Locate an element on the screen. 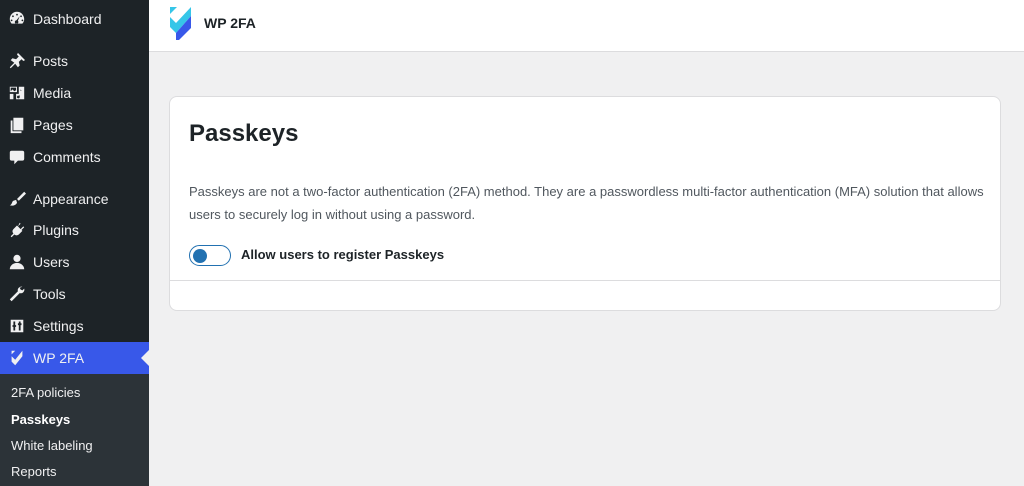 The height and width of the screenshot is (486, 1024). sidebar-item-label: Dashboard is located at coordinates (67, 19).